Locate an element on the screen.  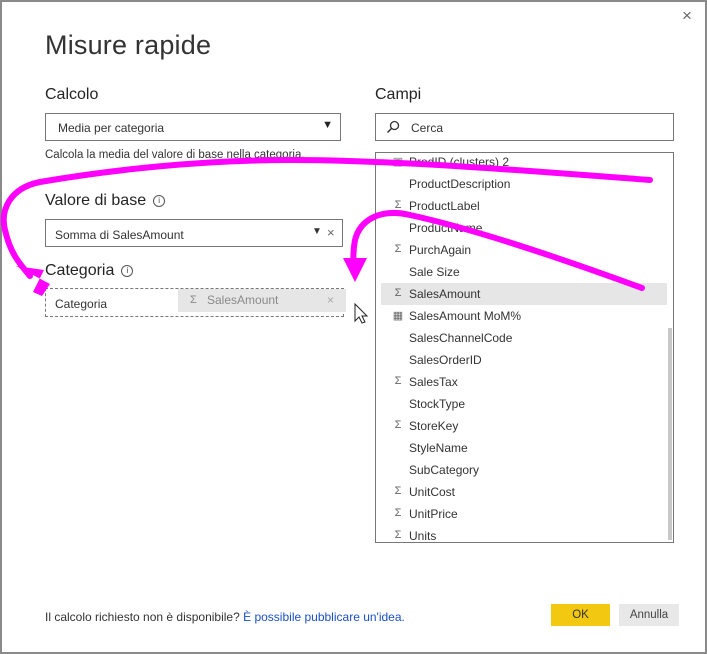
footer-question: Il calcolo richiesto non è disponibile? is located at coordinates (144, 617).